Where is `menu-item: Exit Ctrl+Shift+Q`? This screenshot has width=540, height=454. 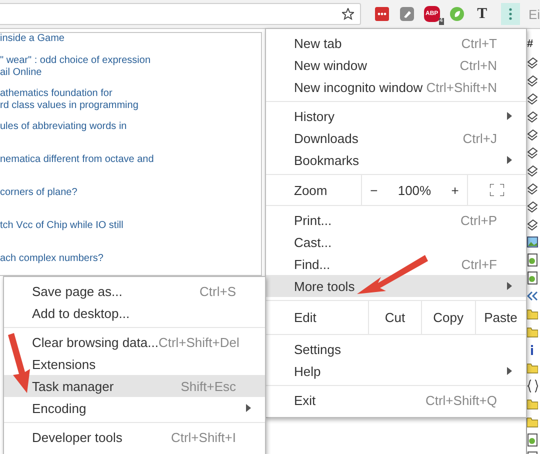
menu-item: Exit Ctrl+Shift+Q is located at coordinates (396, 400).